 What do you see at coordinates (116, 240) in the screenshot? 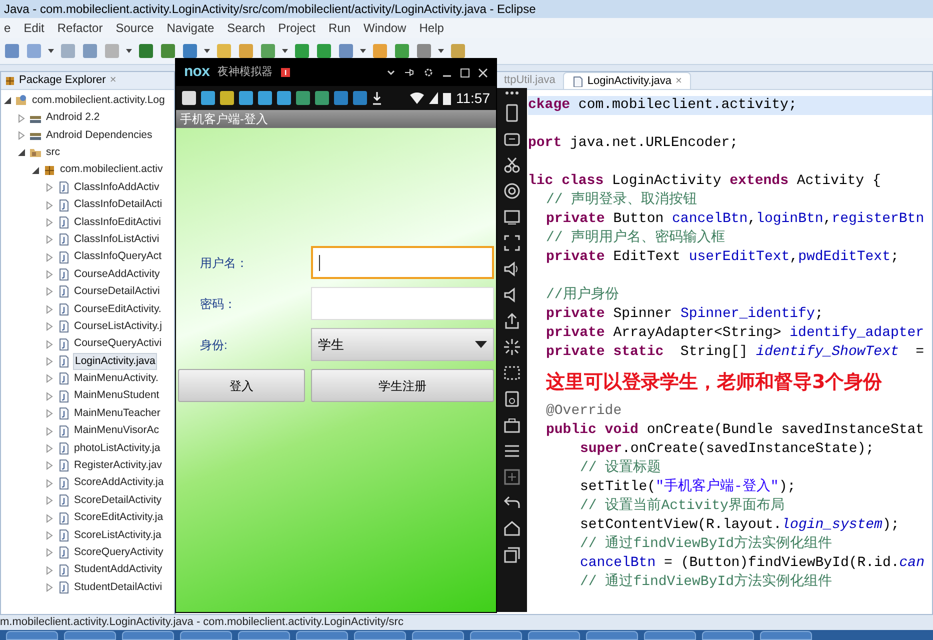
I see `tree-item: ClassInfoListActivi` at bounding box center [116, 240].